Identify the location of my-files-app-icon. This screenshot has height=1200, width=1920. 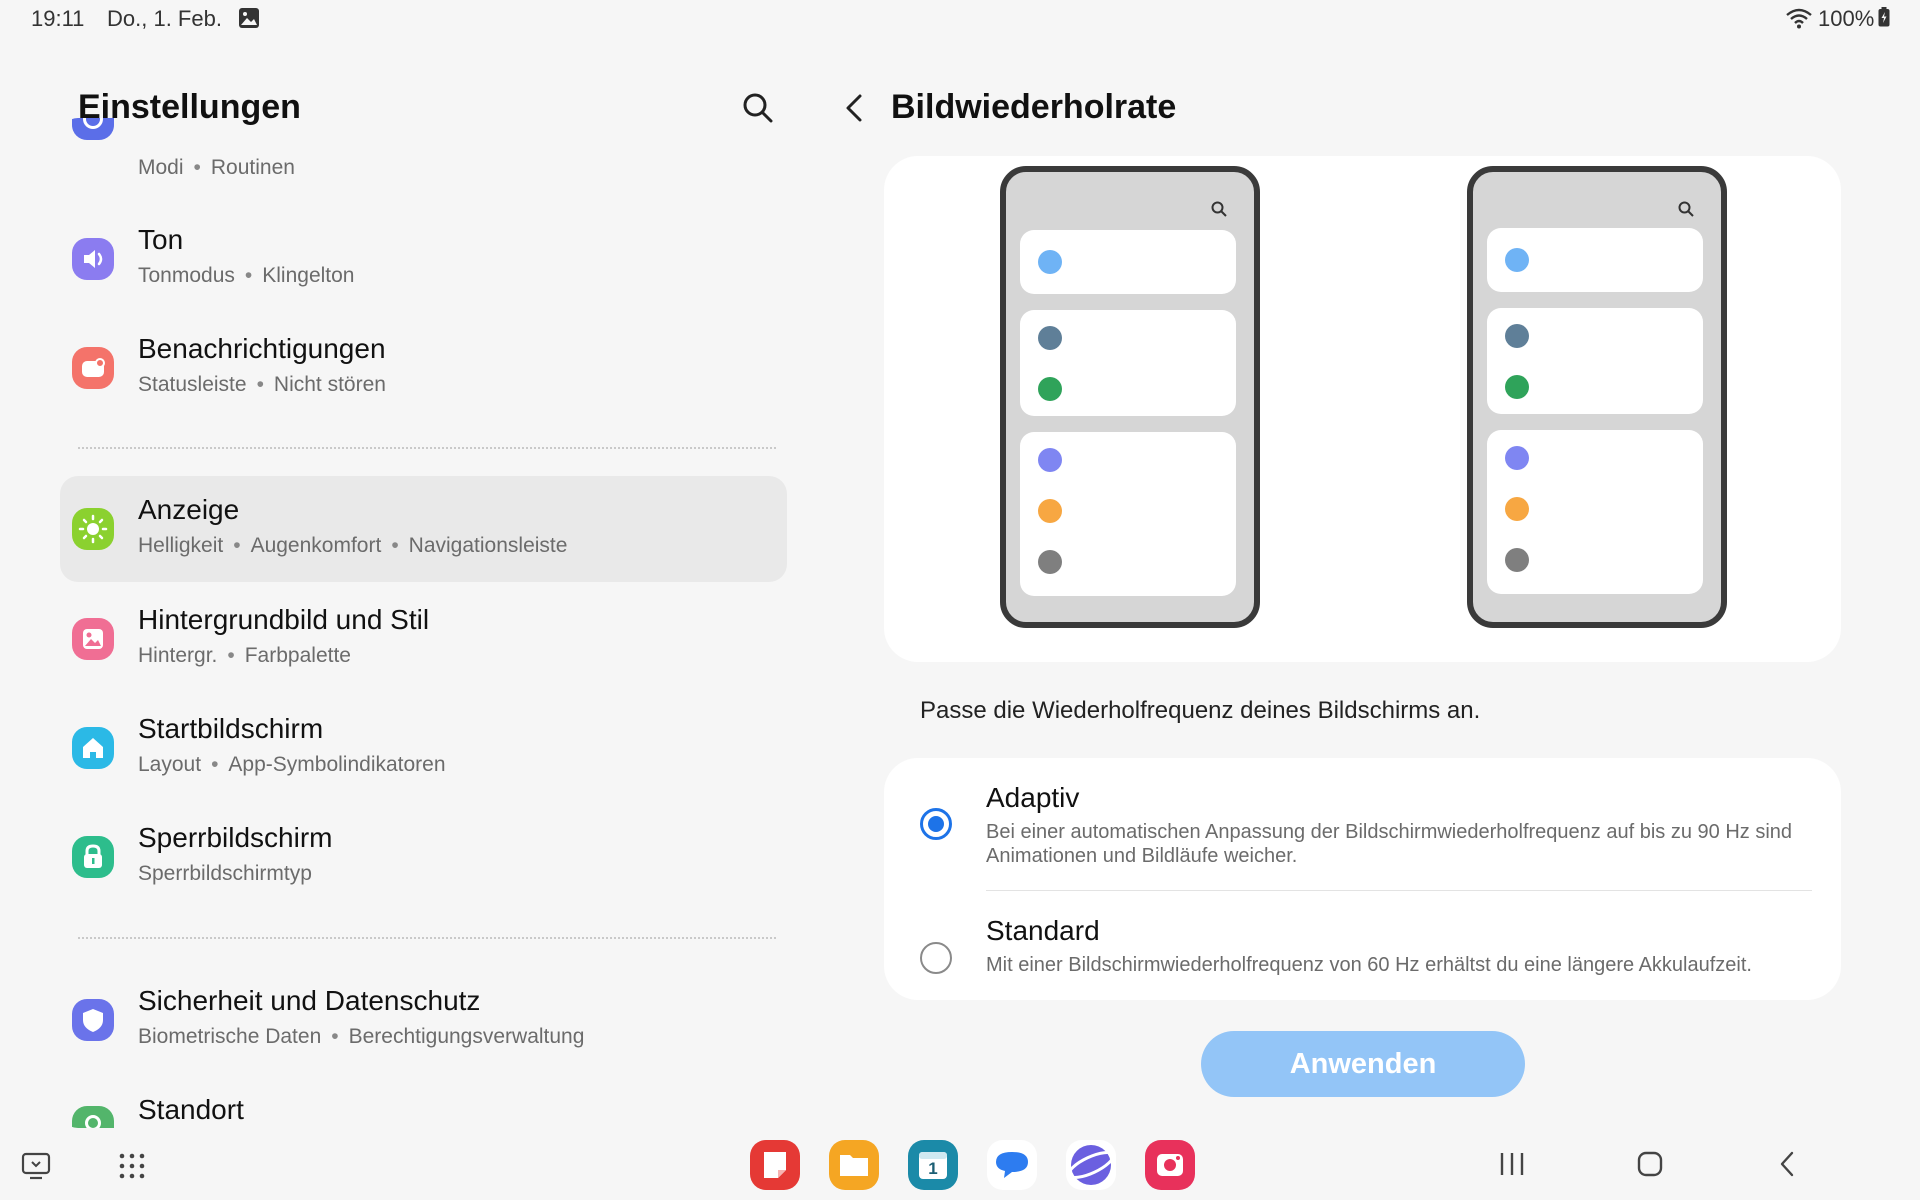
(854, 1165).